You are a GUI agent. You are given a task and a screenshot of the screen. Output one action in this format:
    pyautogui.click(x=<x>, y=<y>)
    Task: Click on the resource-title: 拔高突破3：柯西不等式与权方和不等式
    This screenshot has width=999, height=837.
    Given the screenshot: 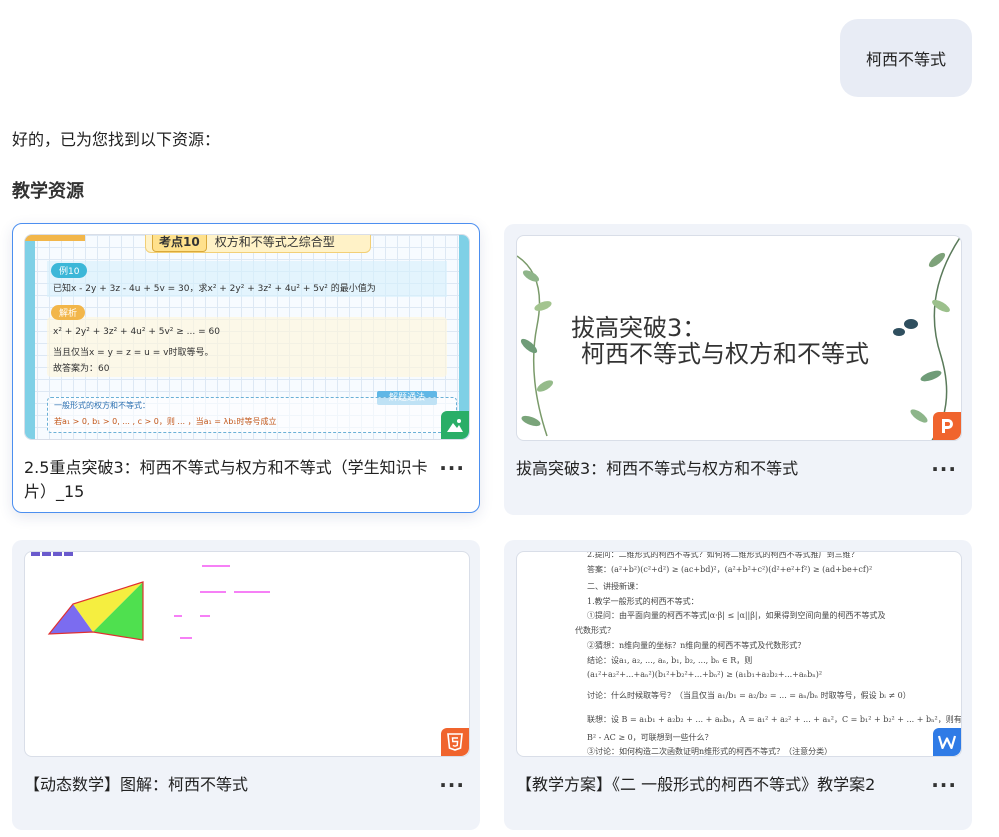 What is the action you would take?
    pyautogui.click(x=718, y=469)
    